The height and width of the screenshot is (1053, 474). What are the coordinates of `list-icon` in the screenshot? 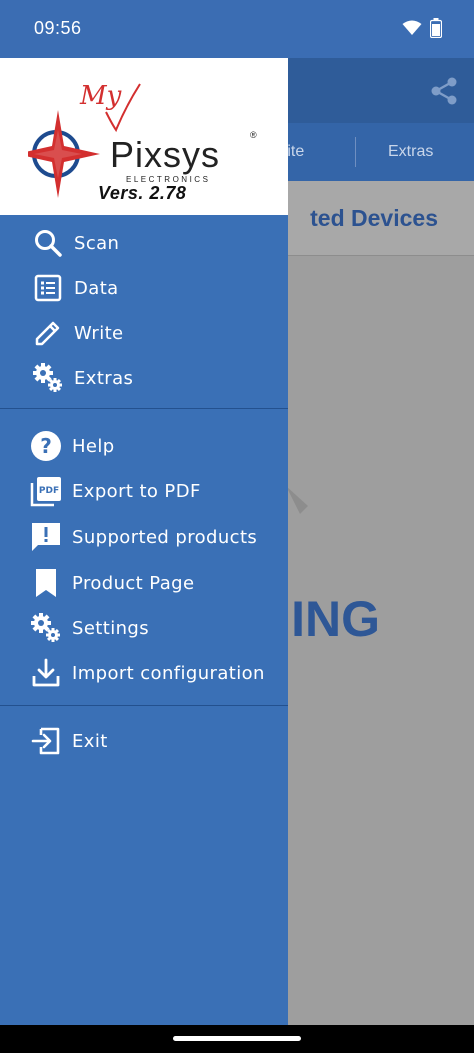 It's located at (48, 288).